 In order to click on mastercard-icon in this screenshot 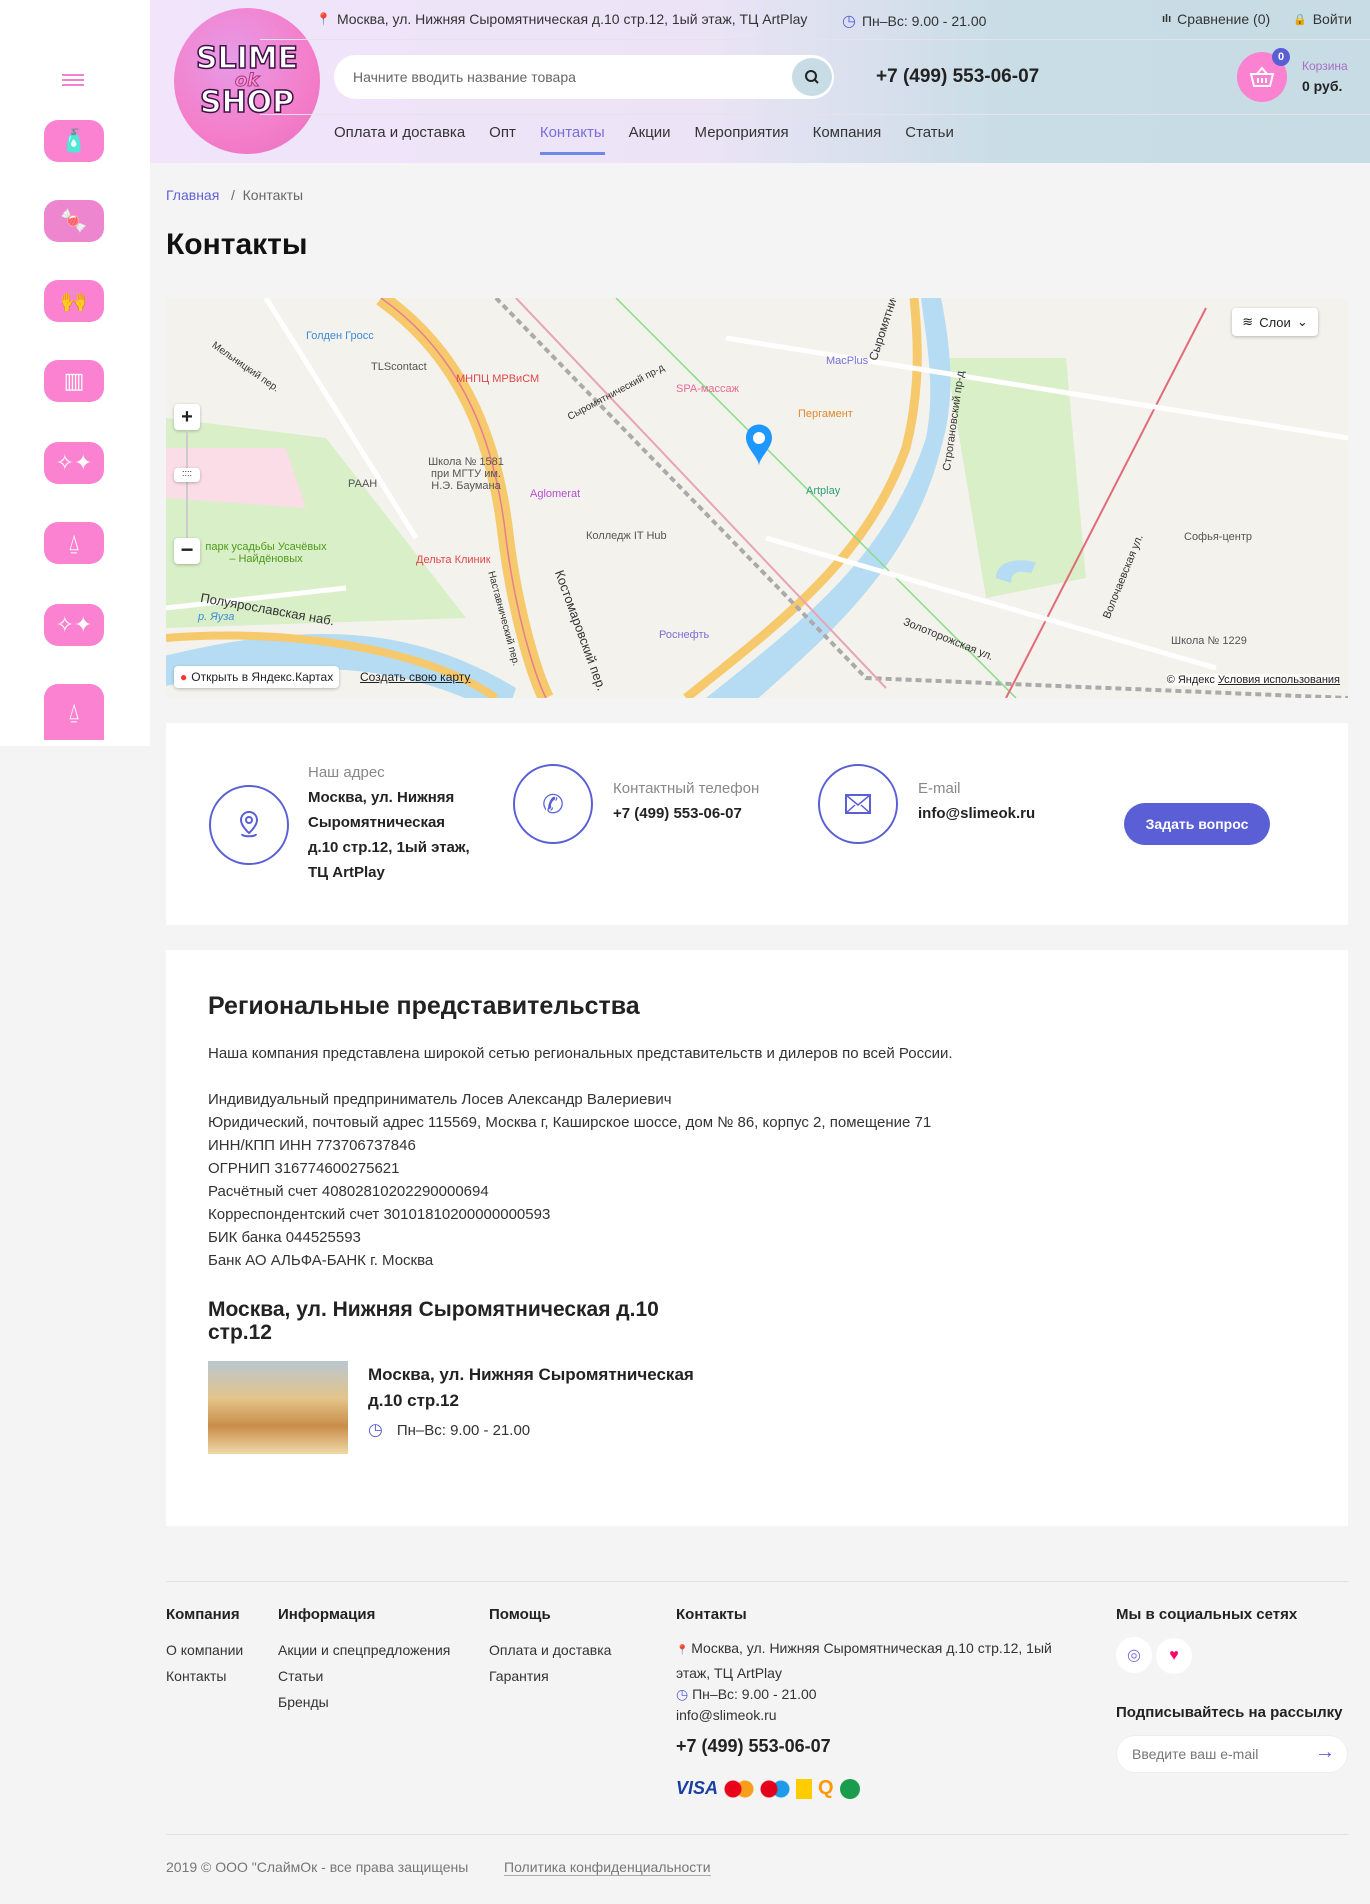, I will do `click(739, 1788)`.